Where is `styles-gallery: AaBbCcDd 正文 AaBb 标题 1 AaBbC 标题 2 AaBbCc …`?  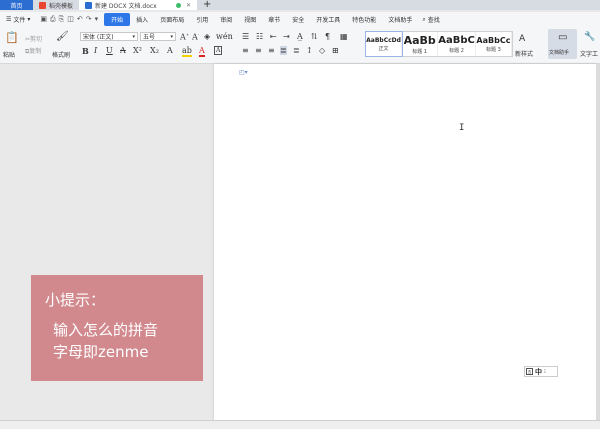
styles-gallery: AaBbCcDd 正文 AaBb 标题 1 AaBbC 标题 2 AaBbCc … is located at coordinates (438, 44).